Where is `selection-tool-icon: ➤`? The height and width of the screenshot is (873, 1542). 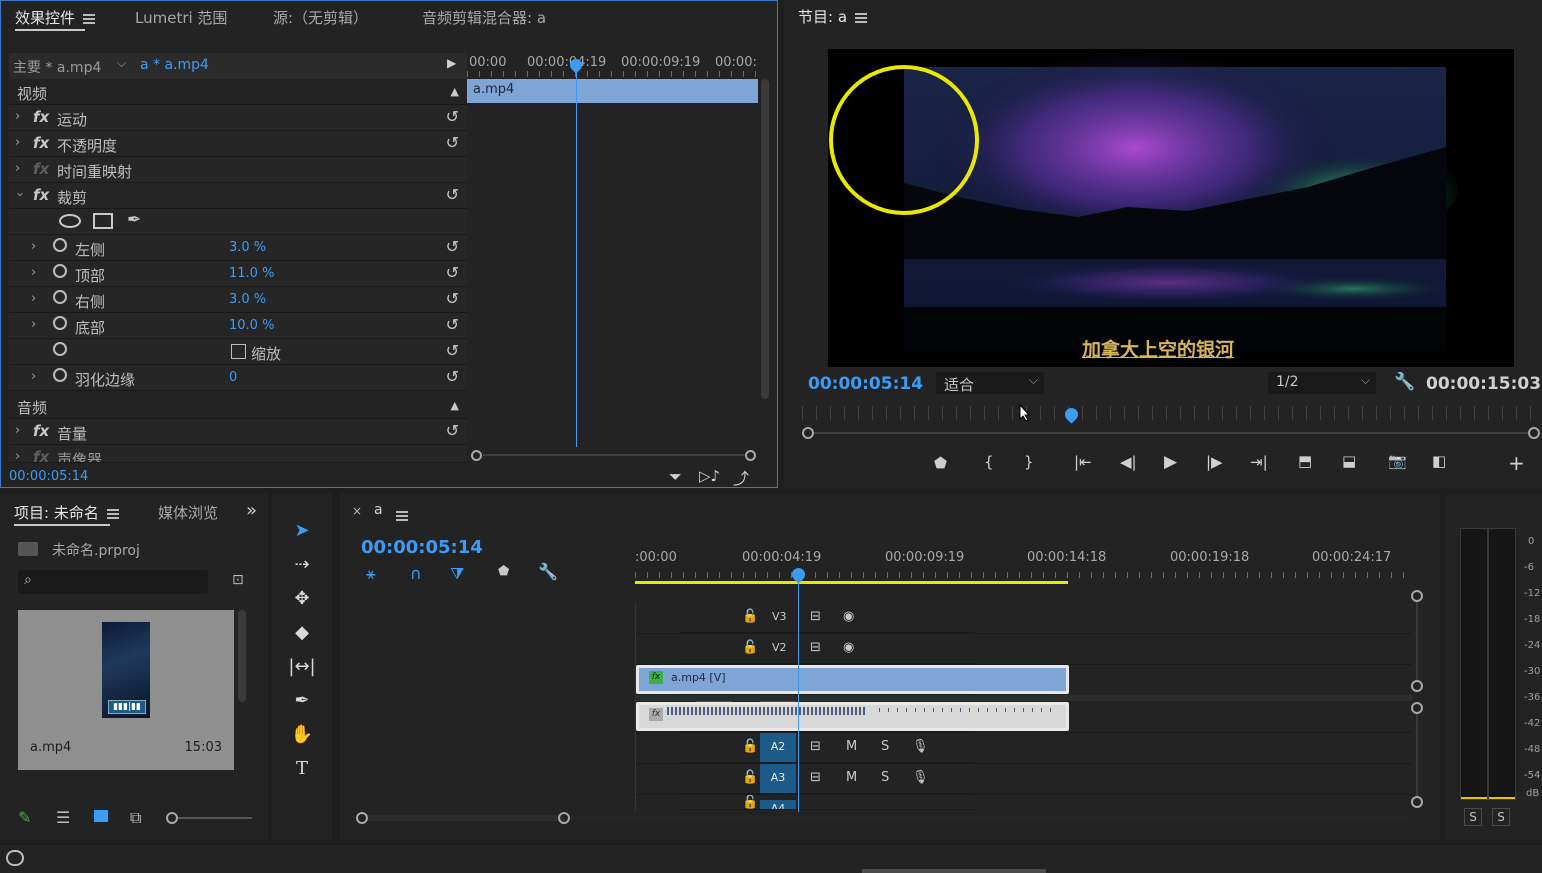
selection-tool-icon: ➤ is located at coordinates (302, 531).